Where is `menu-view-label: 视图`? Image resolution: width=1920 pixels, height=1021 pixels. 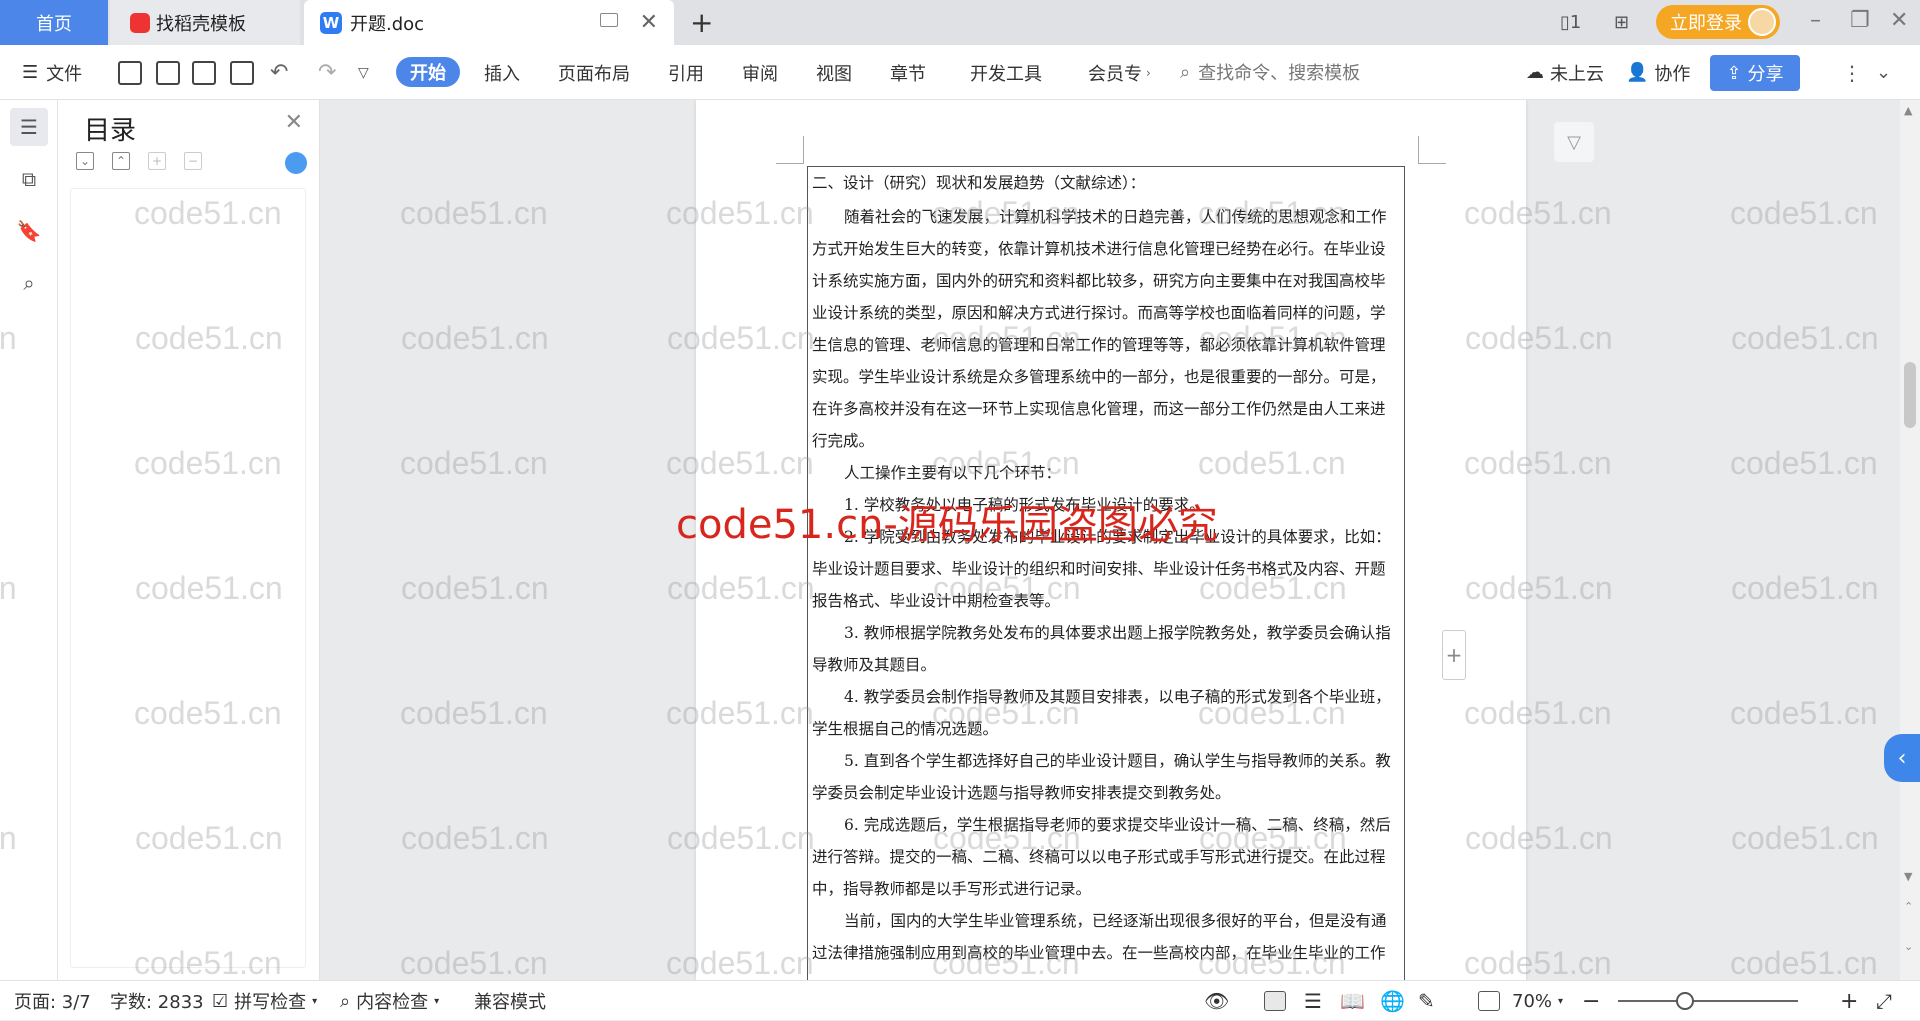
menu-view-label: 视图 is located at coordinates (834, 74).